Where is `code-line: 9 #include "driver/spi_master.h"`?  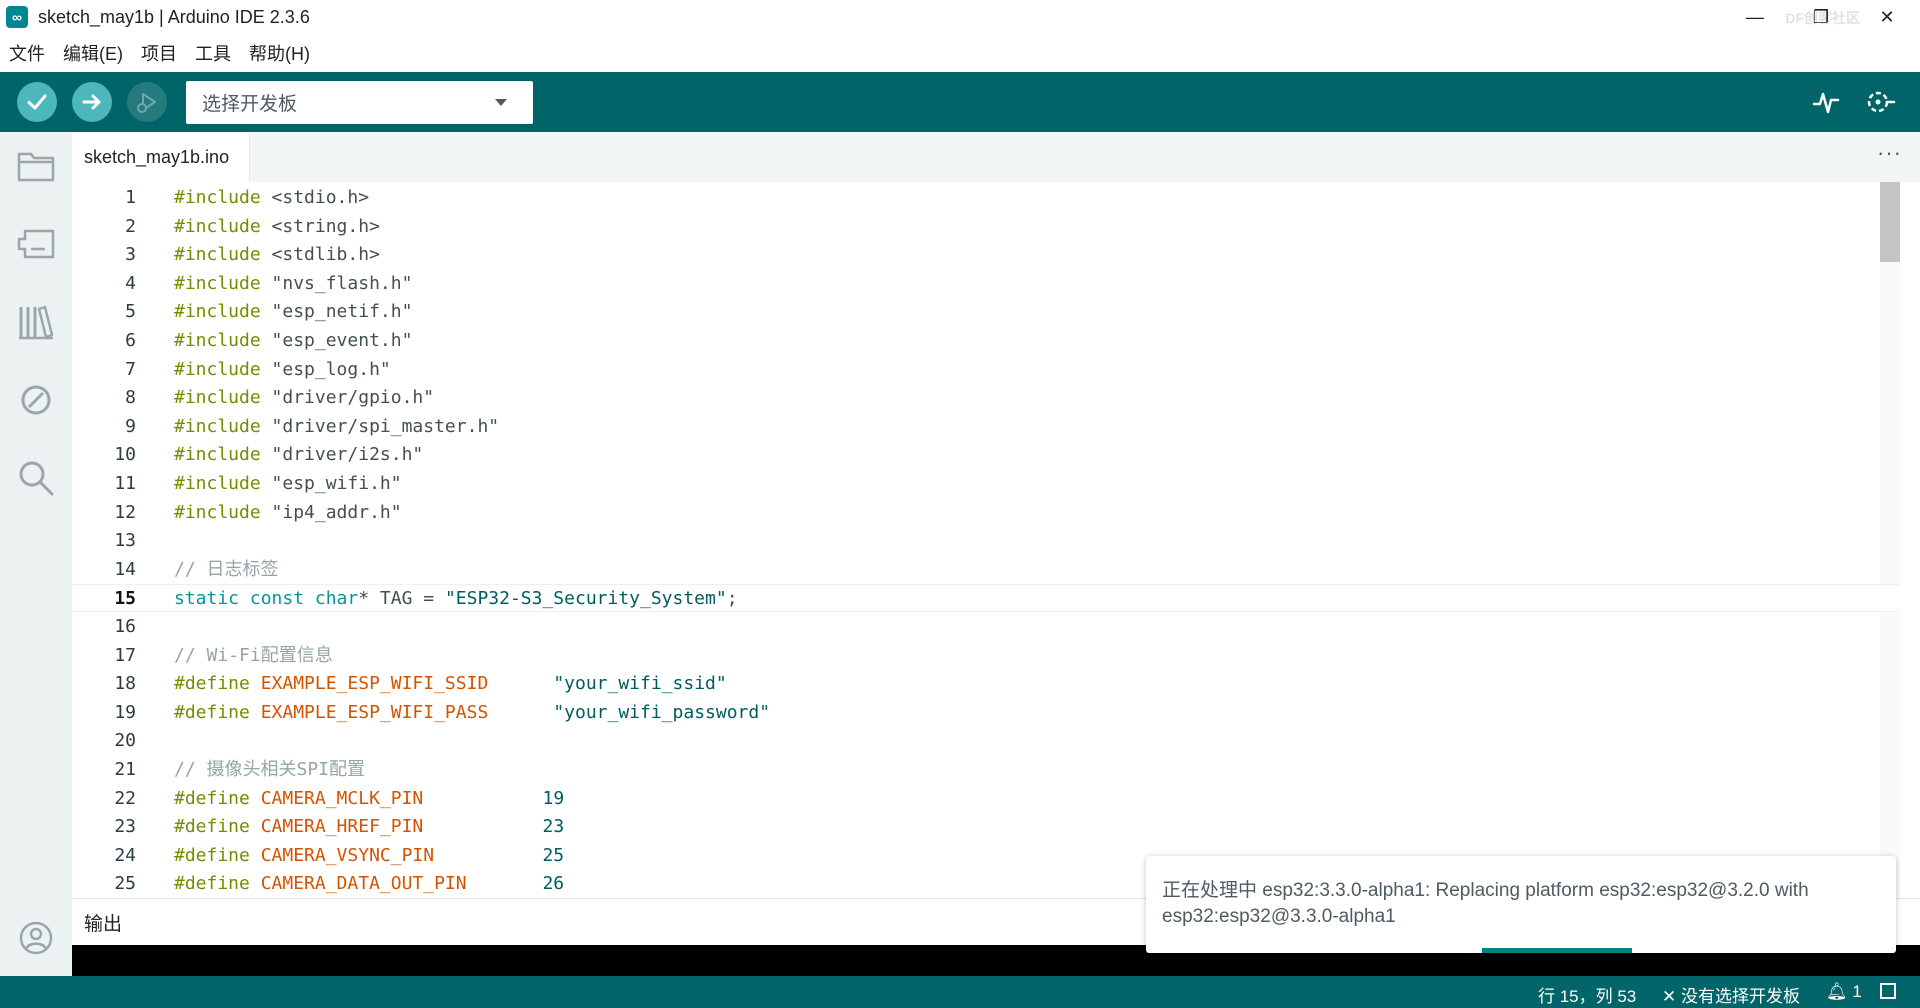
code-line: 9 #include "driver/spi_master.h" is located at coordinates (986, 427).